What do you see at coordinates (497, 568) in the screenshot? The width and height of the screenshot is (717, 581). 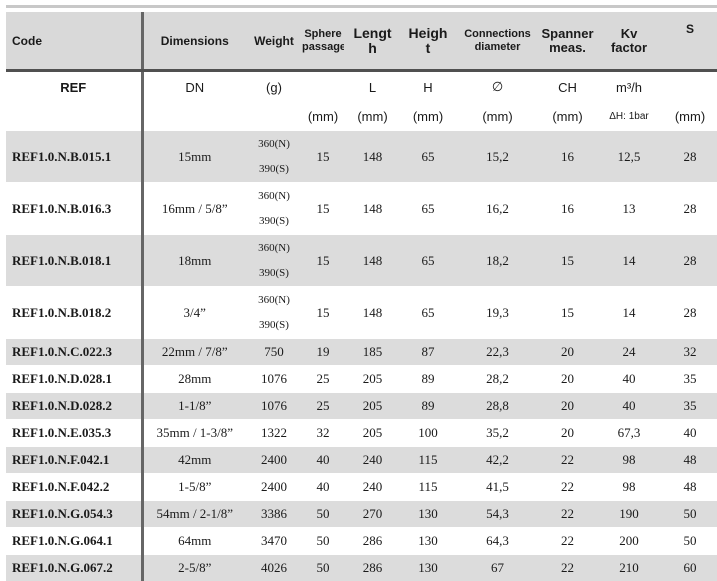 I see `cell-conn: 67` at bounding box center [497, 568].